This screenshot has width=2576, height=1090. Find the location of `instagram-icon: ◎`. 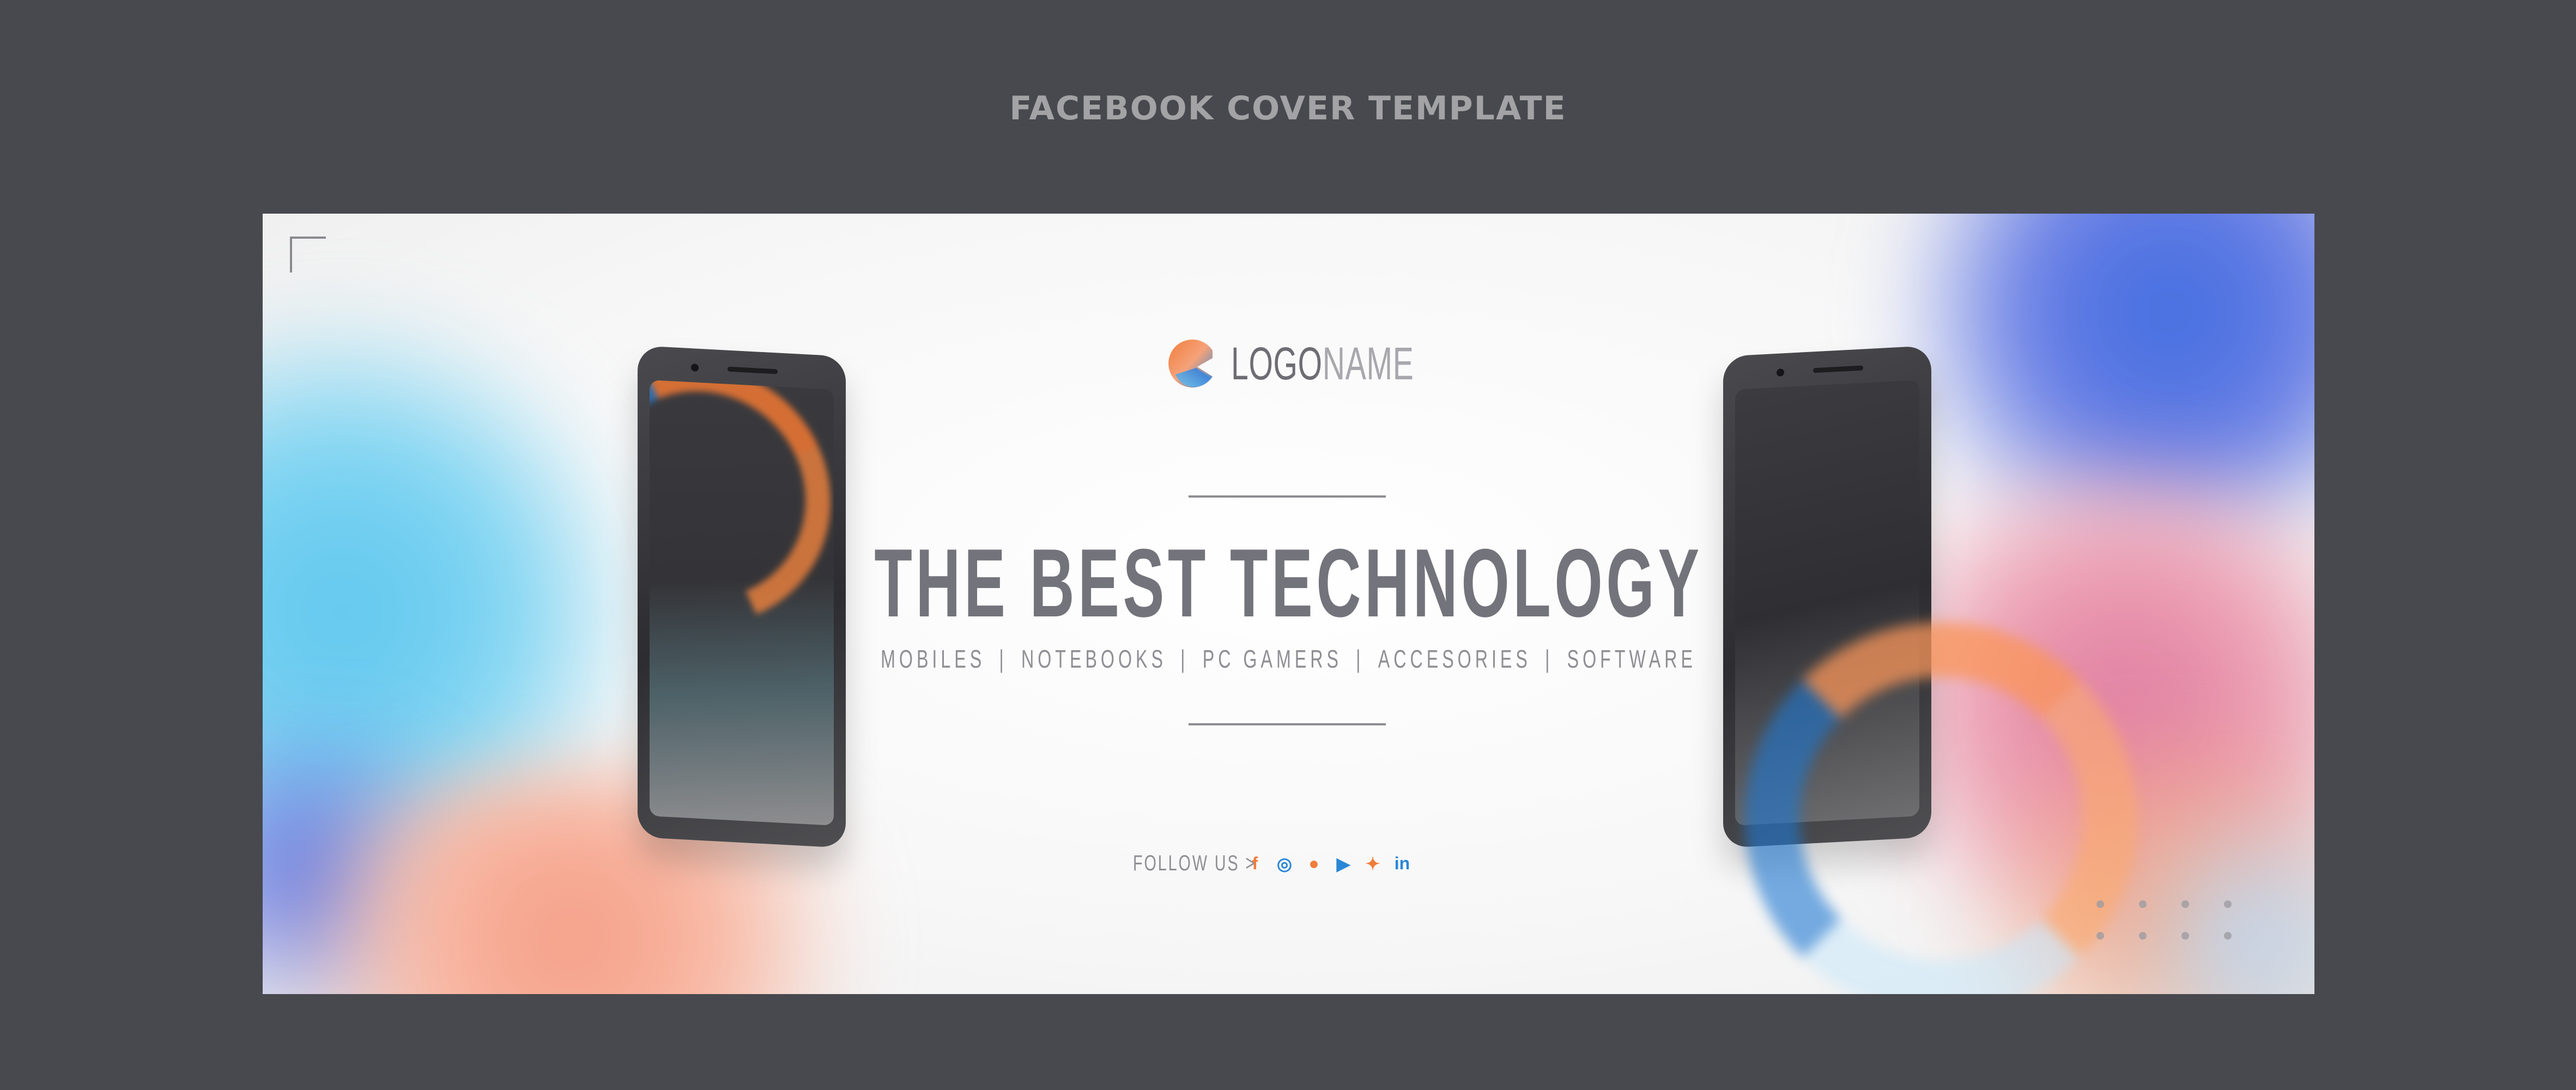

instagram-icon: ◎ is located at coordinates (1284, 864).